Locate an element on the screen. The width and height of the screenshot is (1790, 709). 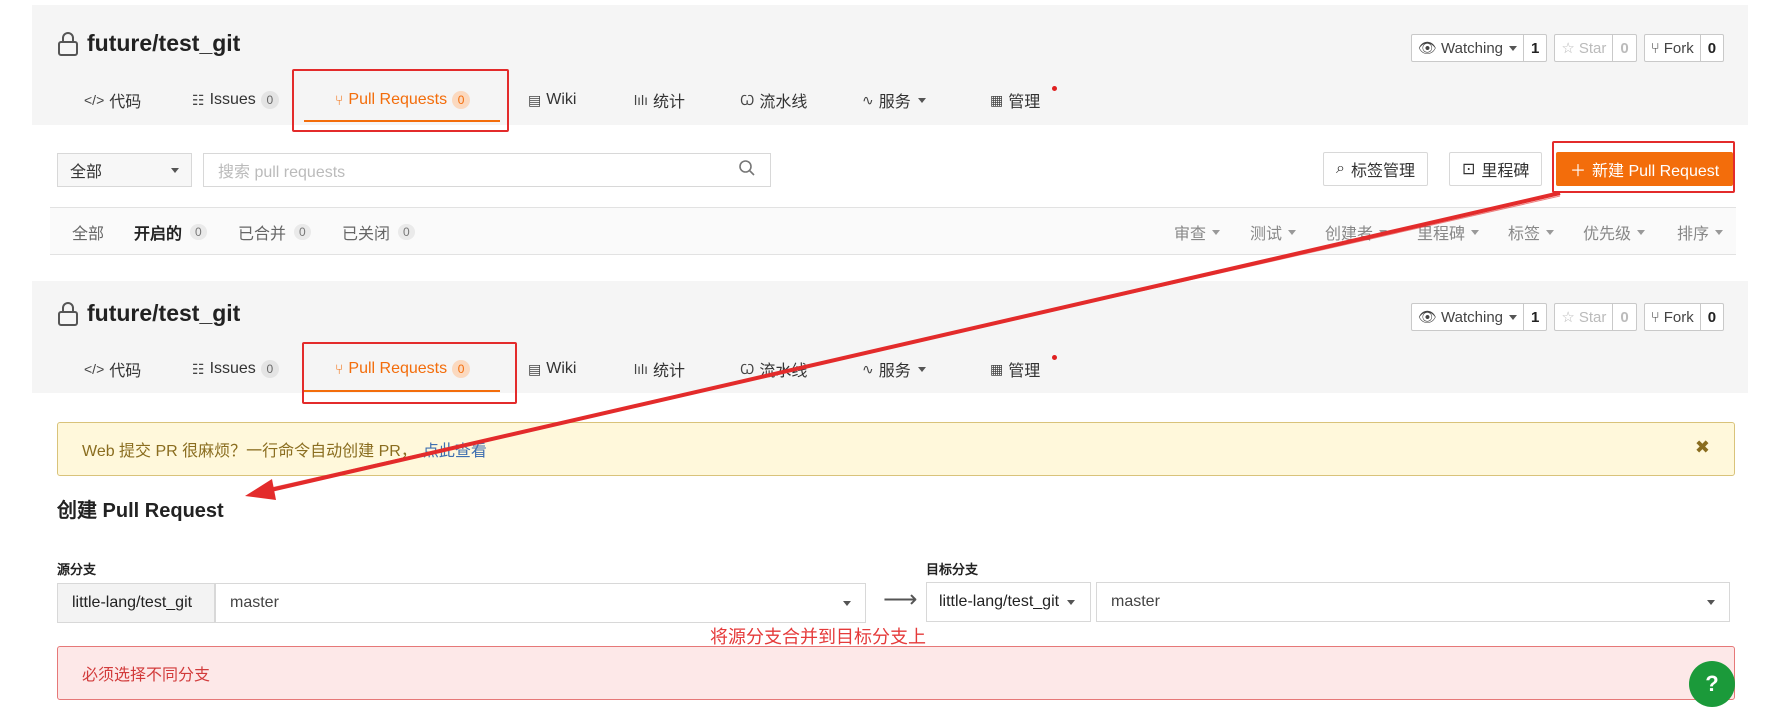
fork-icon: ⑂ is located at coordinates (1655, 48).